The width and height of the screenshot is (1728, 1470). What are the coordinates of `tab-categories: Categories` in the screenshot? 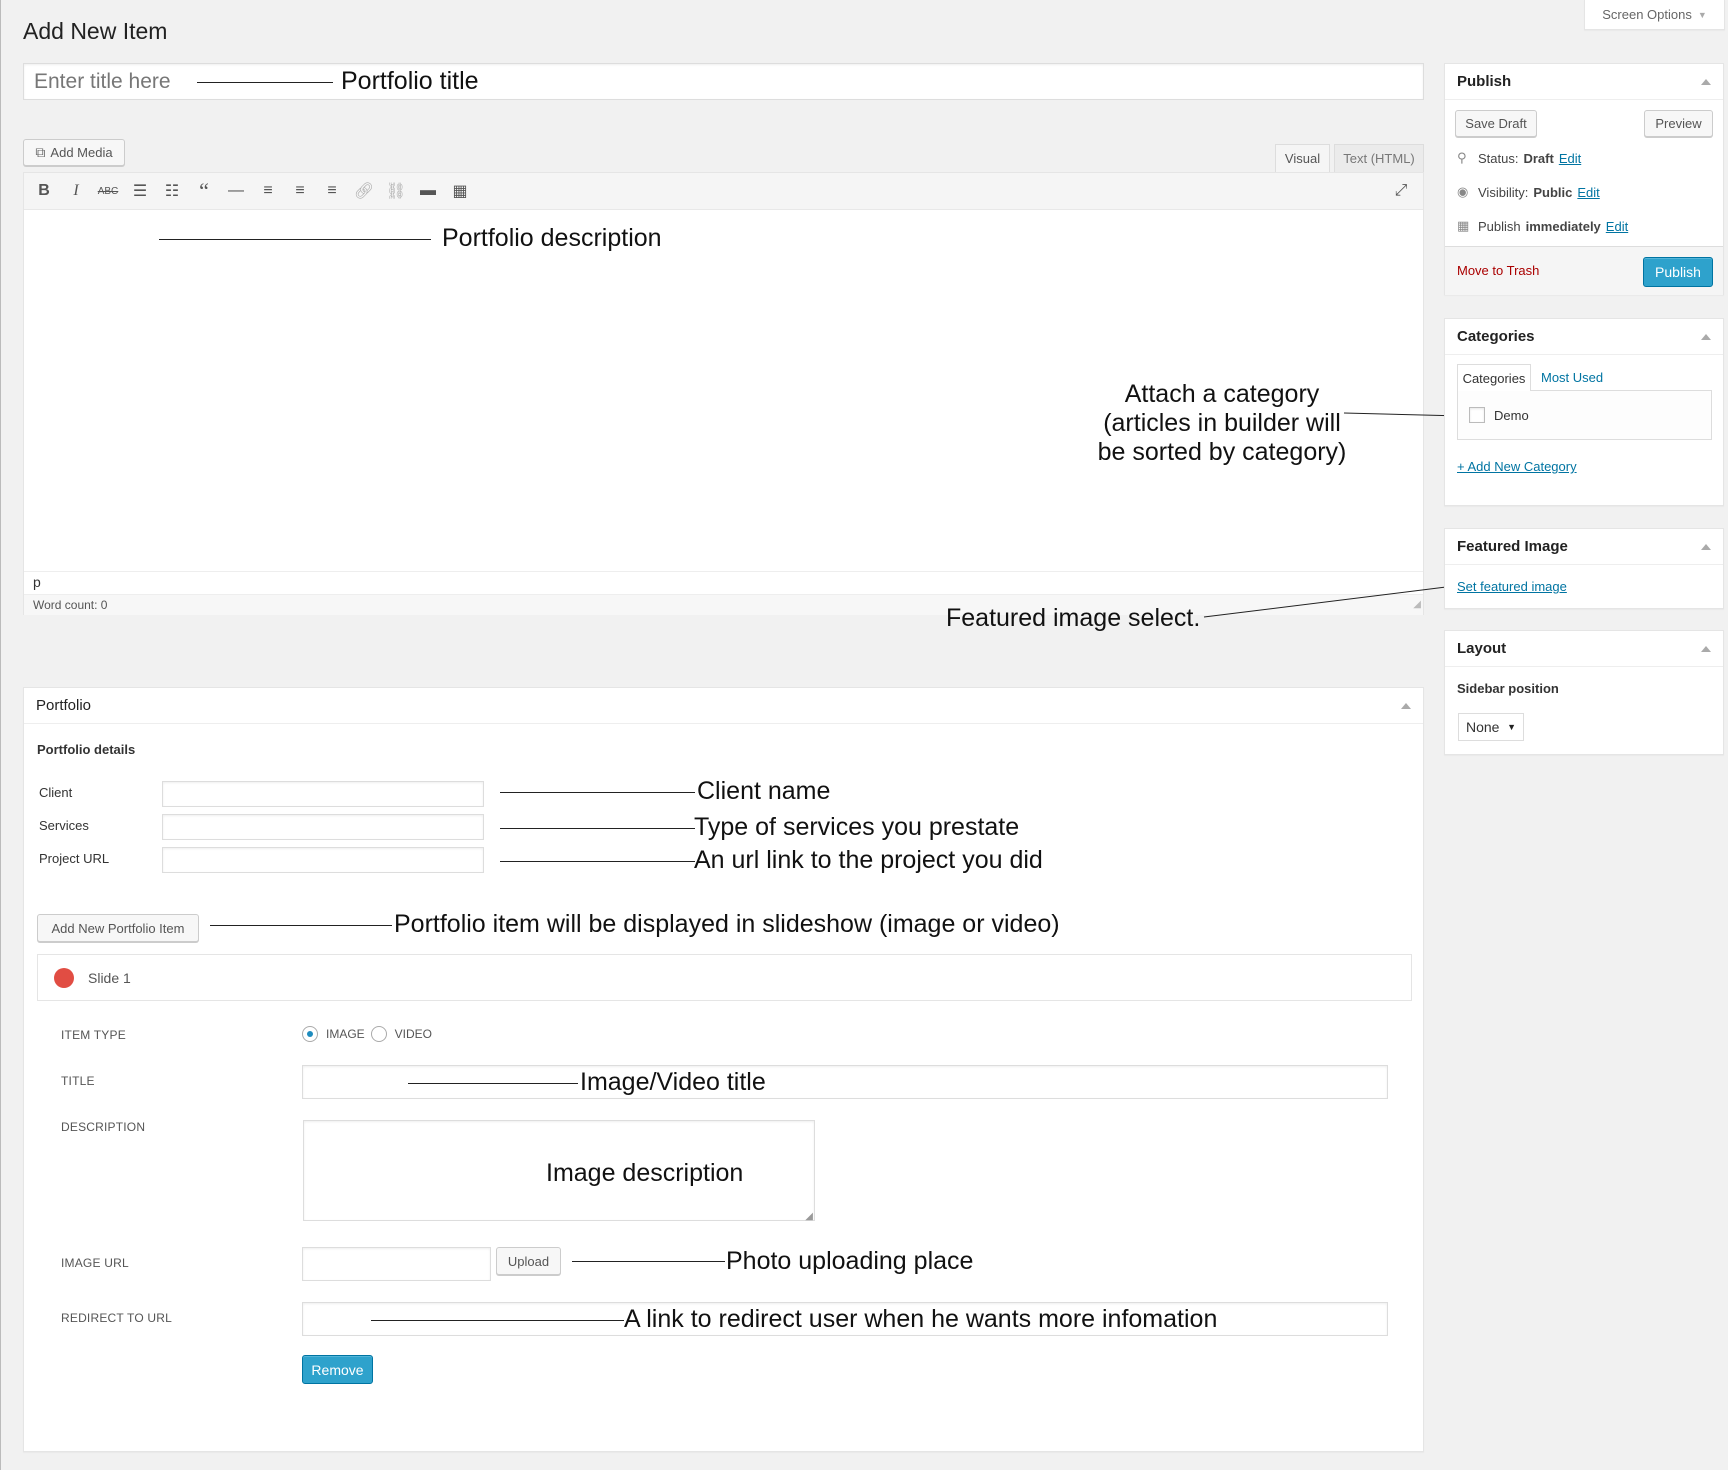 It's located at (1494, 377).